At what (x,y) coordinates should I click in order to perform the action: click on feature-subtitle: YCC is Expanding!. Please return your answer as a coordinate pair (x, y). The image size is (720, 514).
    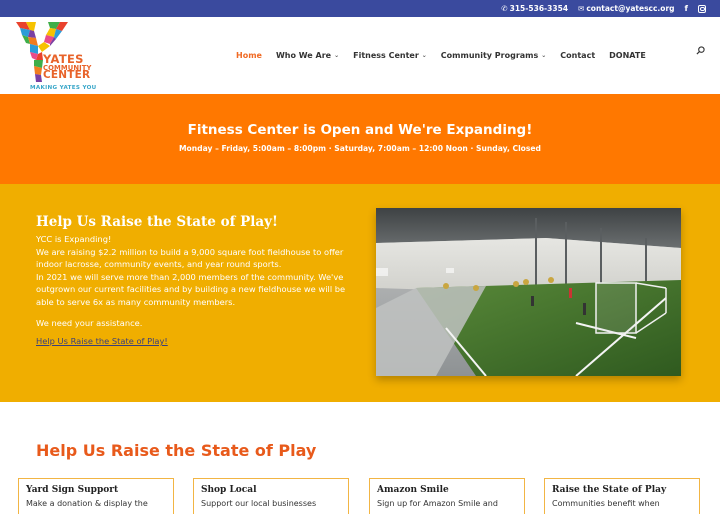
    Looking at the image, I should click on (74, 239).